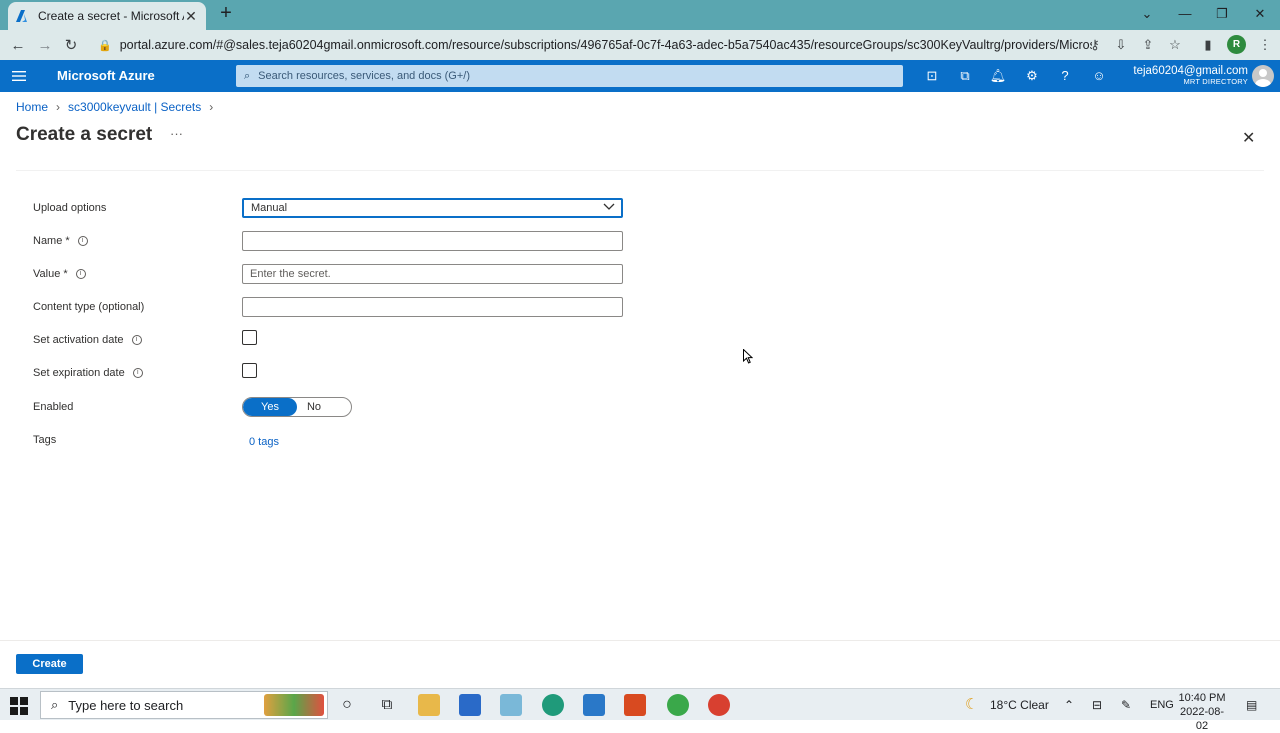 The image size is (1280, 733). Describe the element at coordinates (1236, 44) in the screenshot. I see `browser-profile-avatar: R` at that location.